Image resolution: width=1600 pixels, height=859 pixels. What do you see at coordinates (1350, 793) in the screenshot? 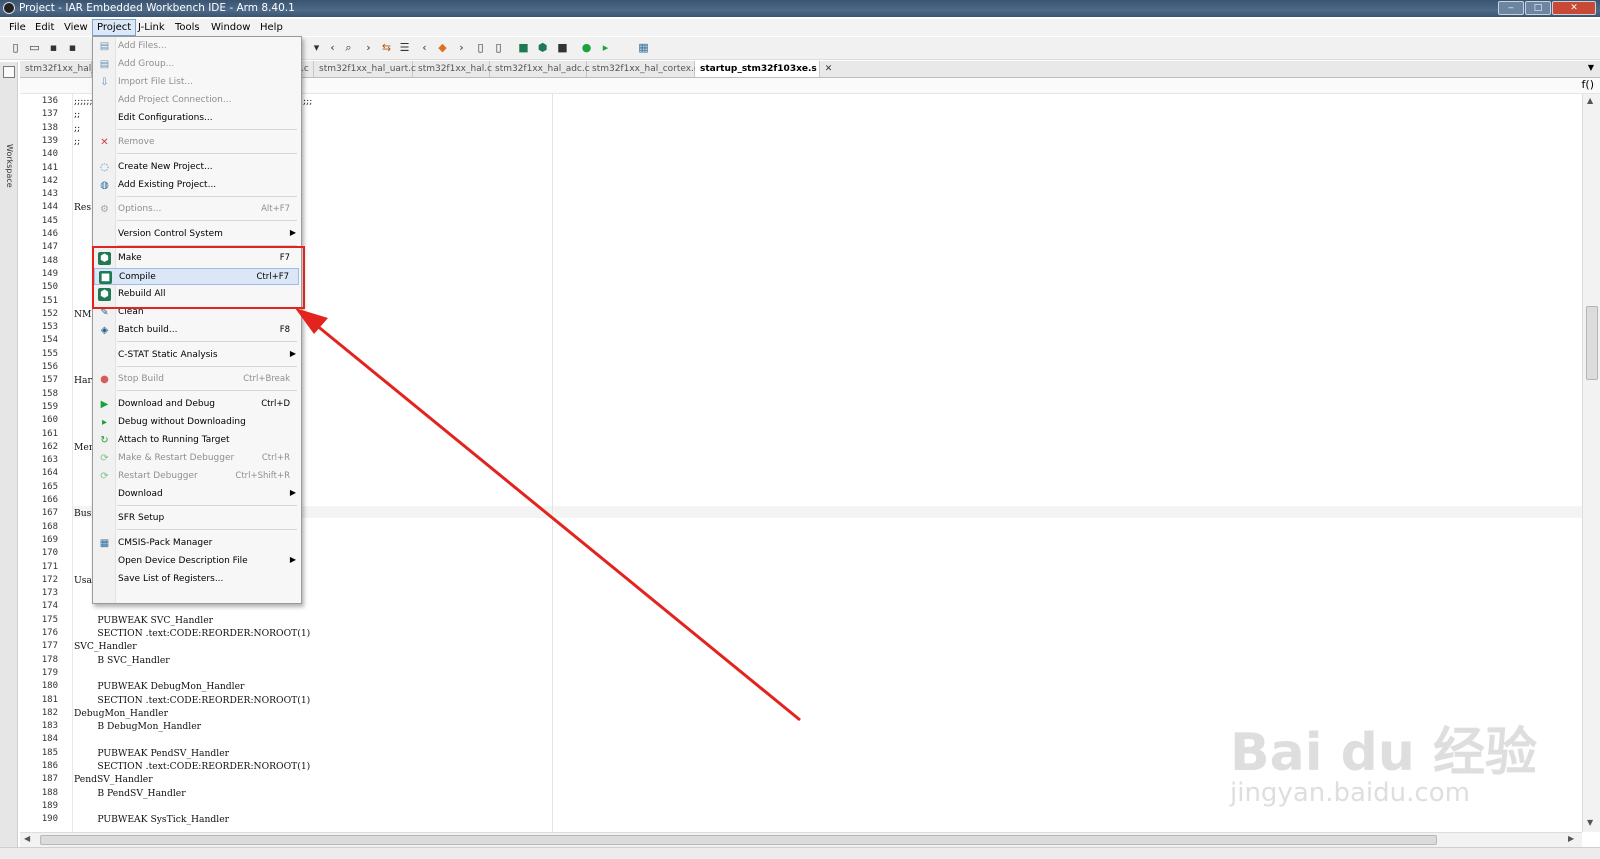
I see `watermark-url: jingyan.baidu.com` at bounding box center [1350, 793].